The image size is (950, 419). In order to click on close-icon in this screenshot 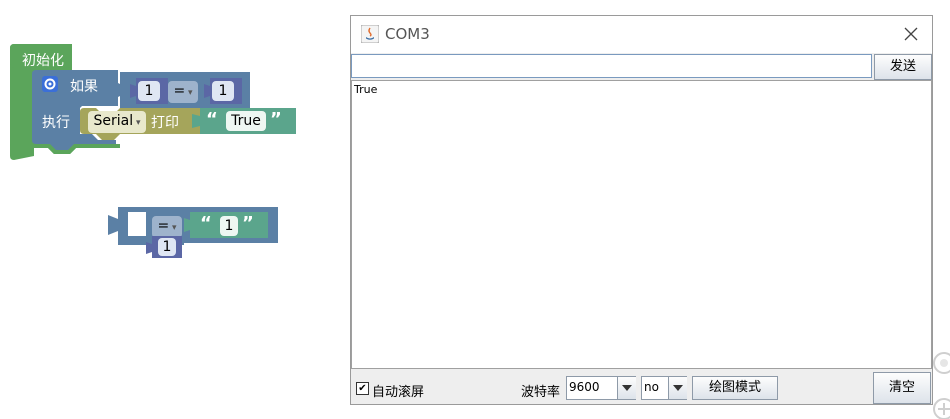, I will do `click(911, 34)`.